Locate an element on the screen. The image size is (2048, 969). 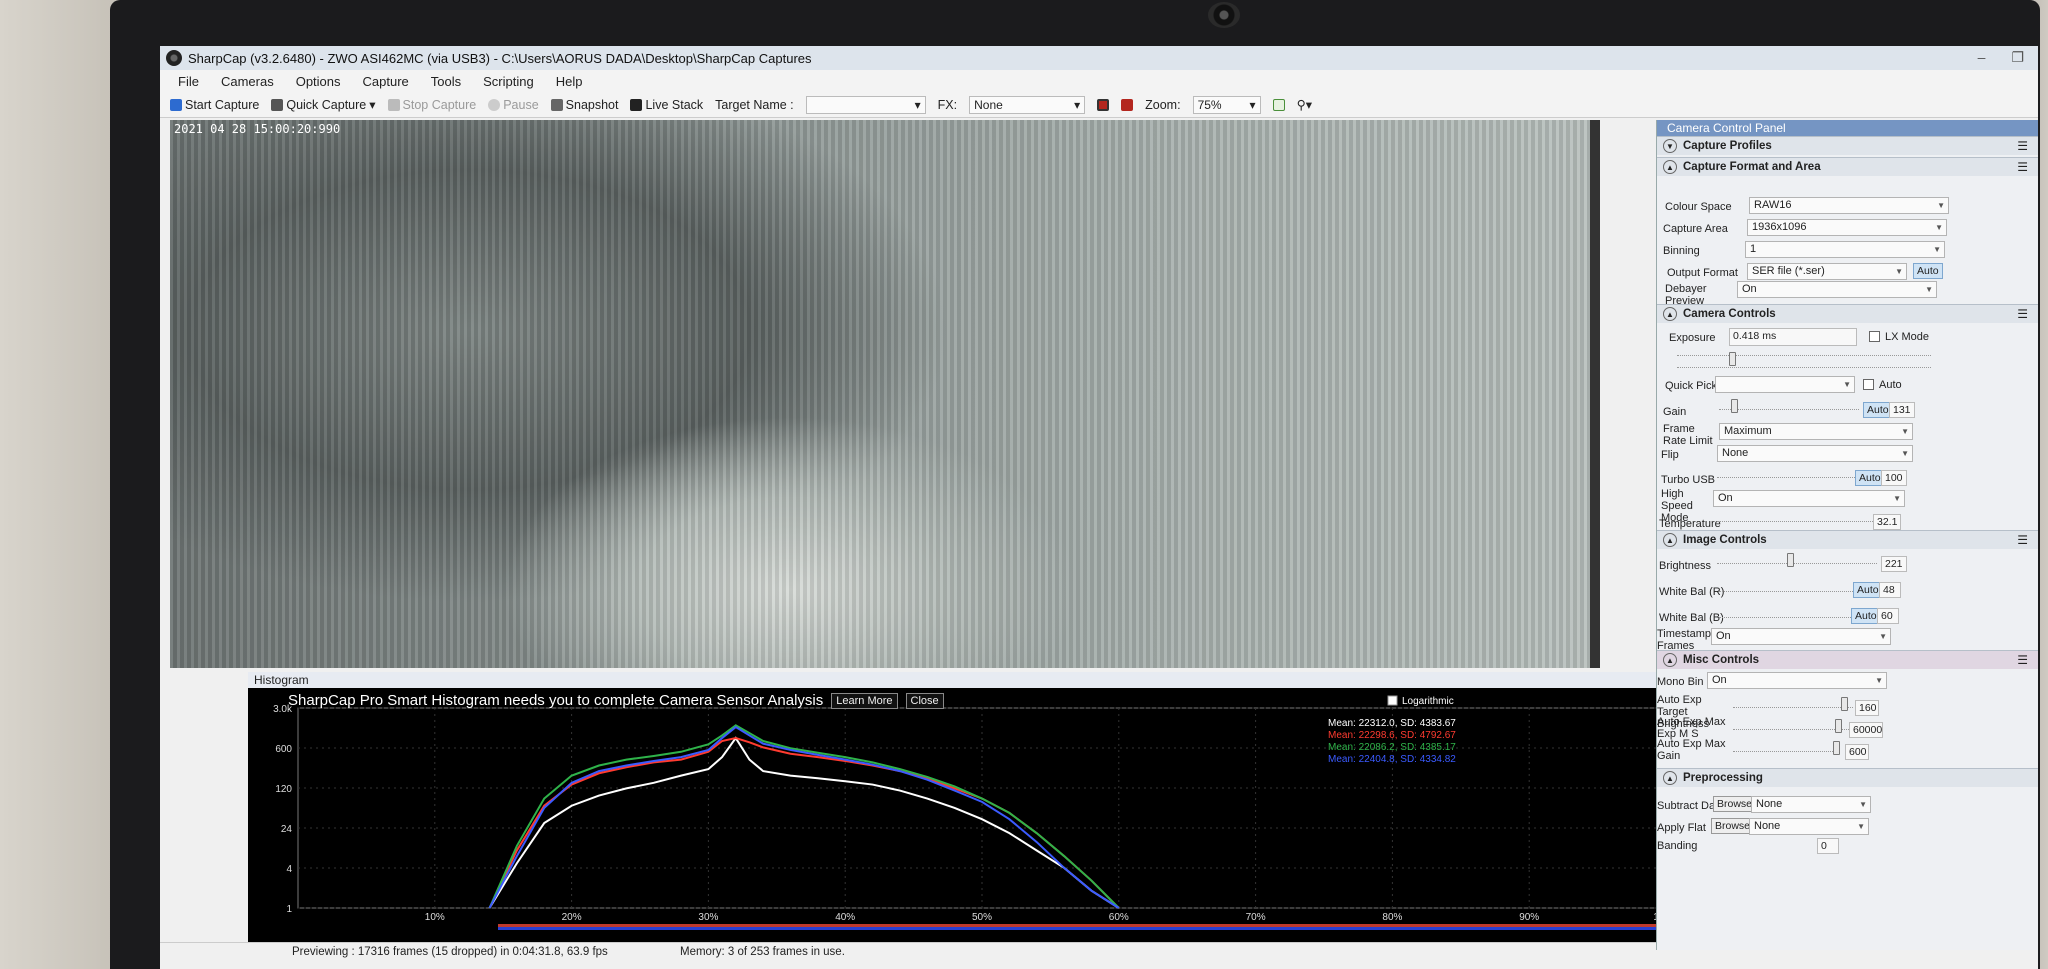
logarithmic-checkbox is located at coordinates (1392, 700).